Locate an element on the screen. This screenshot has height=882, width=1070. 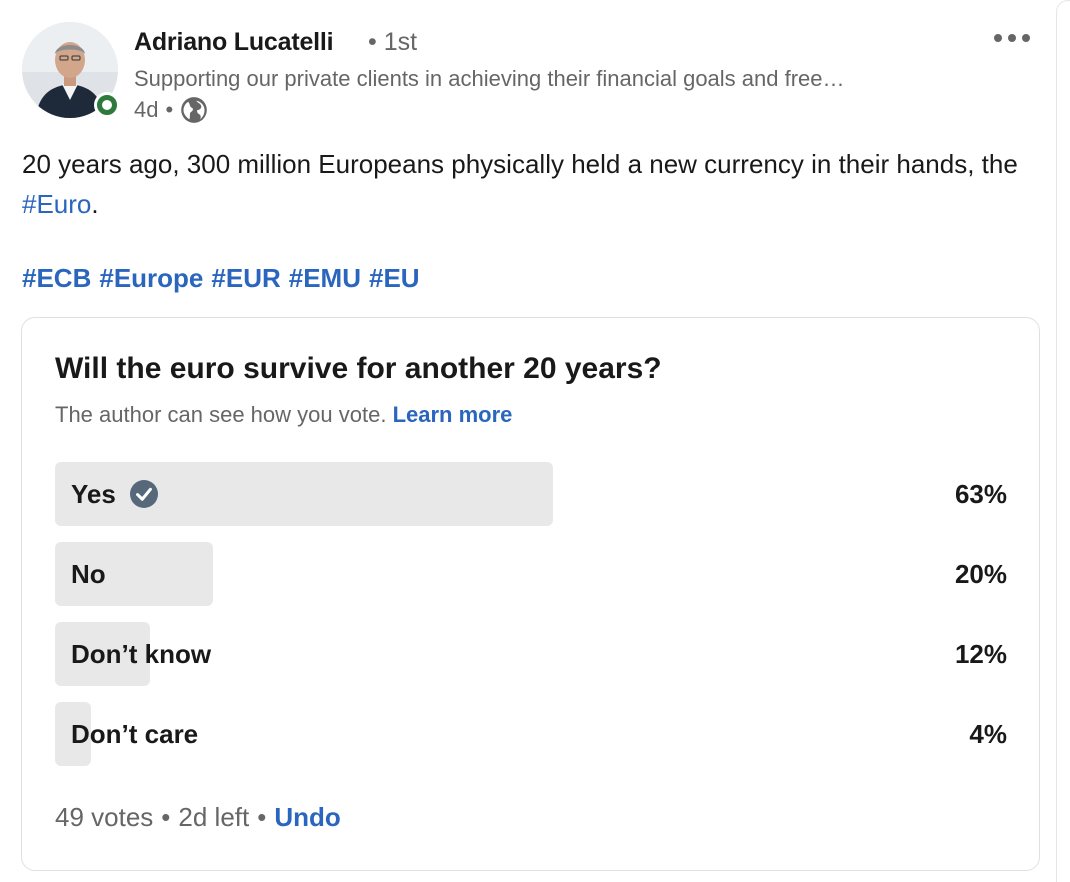
author-avatar is located at coordinates (71, 70).